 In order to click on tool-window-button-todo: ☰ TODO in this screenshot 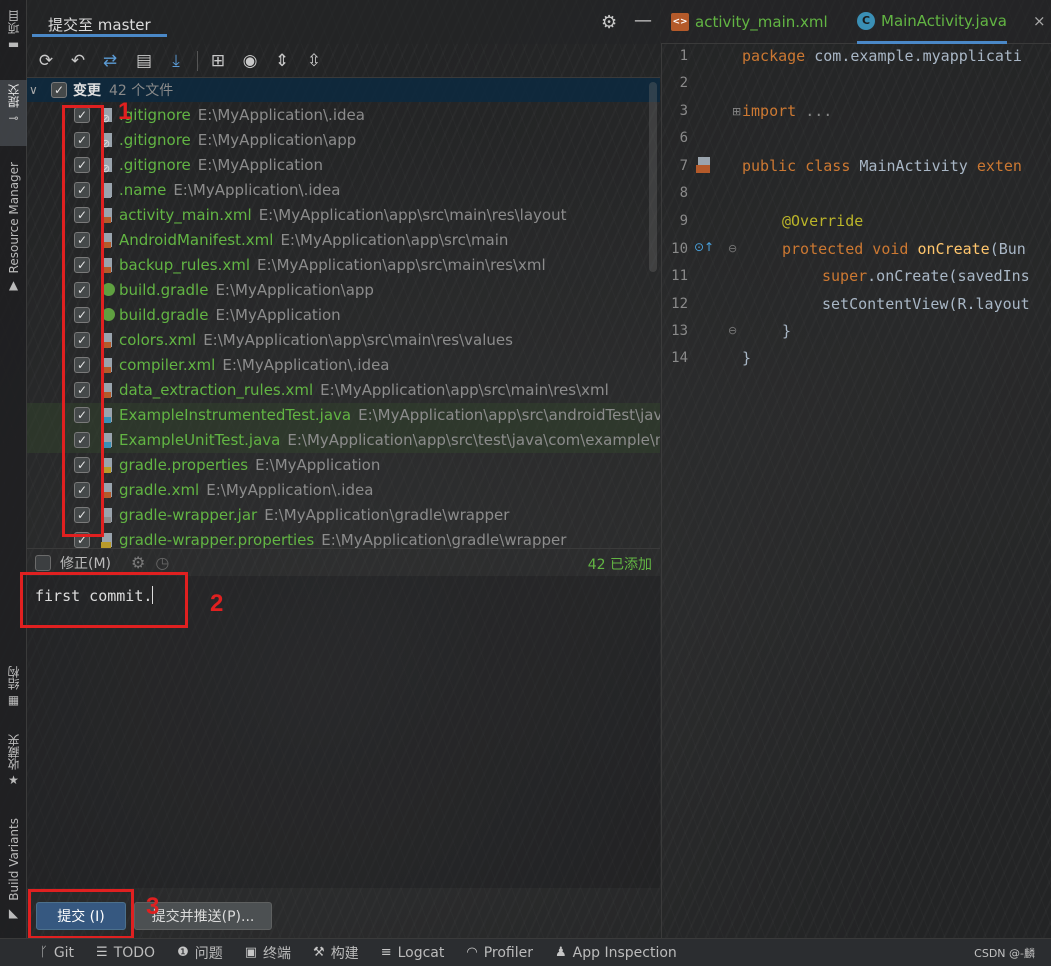, I will do `click(125, 953)`.